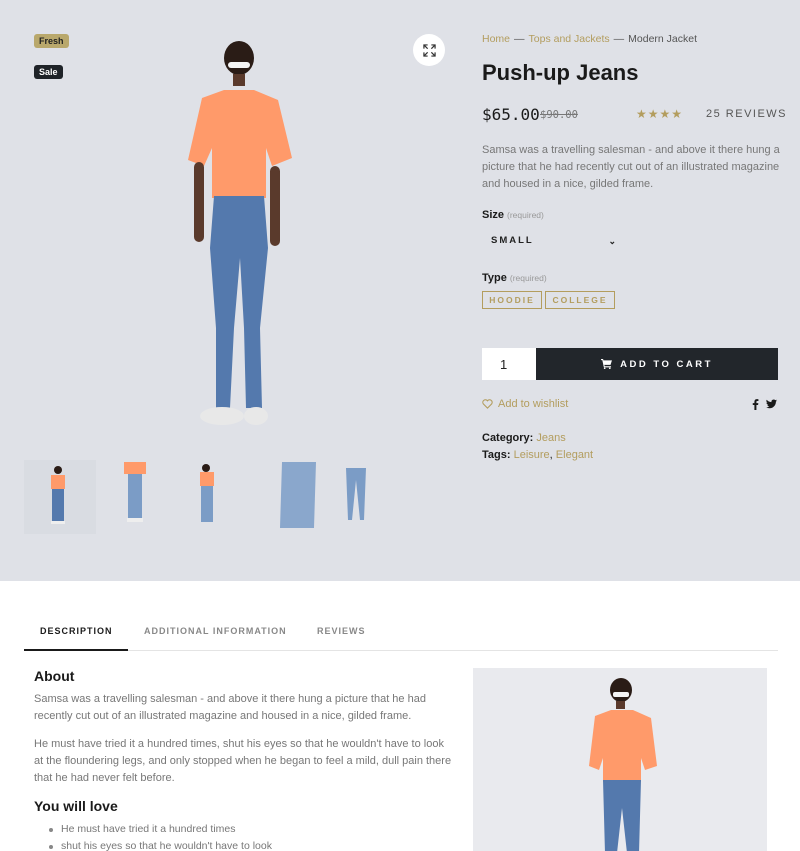  I want to click on type-label: Type (required), so click(514, 278).